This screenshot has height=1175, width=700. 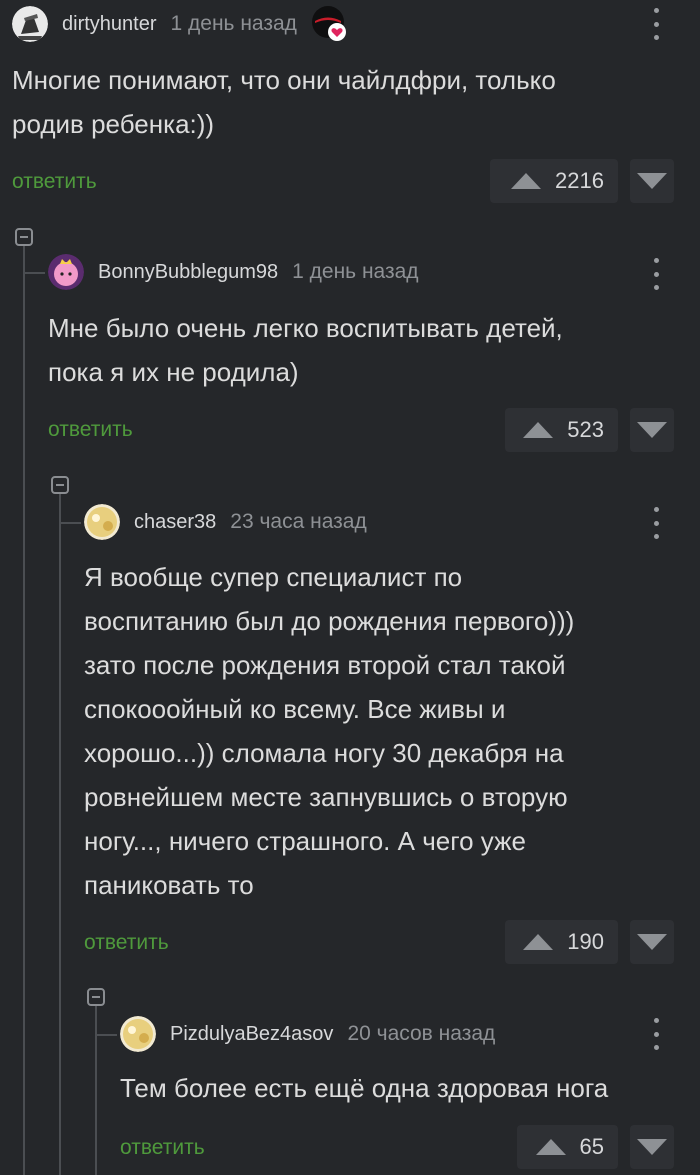 What do you see at coordinates (330, 24) in the screenshot?
I see `heart-badge-icon` at bounding box center [330, 24].